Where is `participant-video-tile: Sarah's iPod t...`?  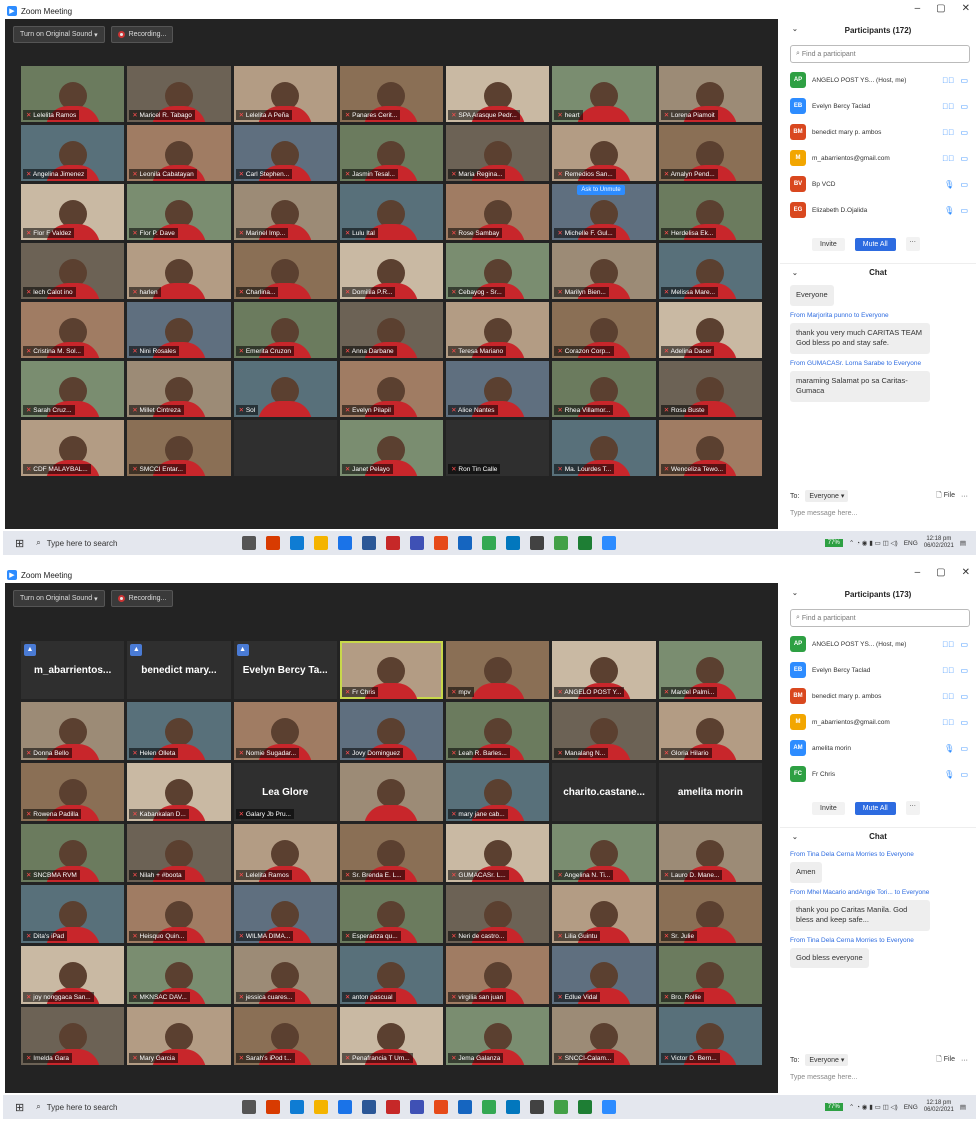 participant-video-tile: Sarah's iPod t... is located at coordinates (285, 1036).